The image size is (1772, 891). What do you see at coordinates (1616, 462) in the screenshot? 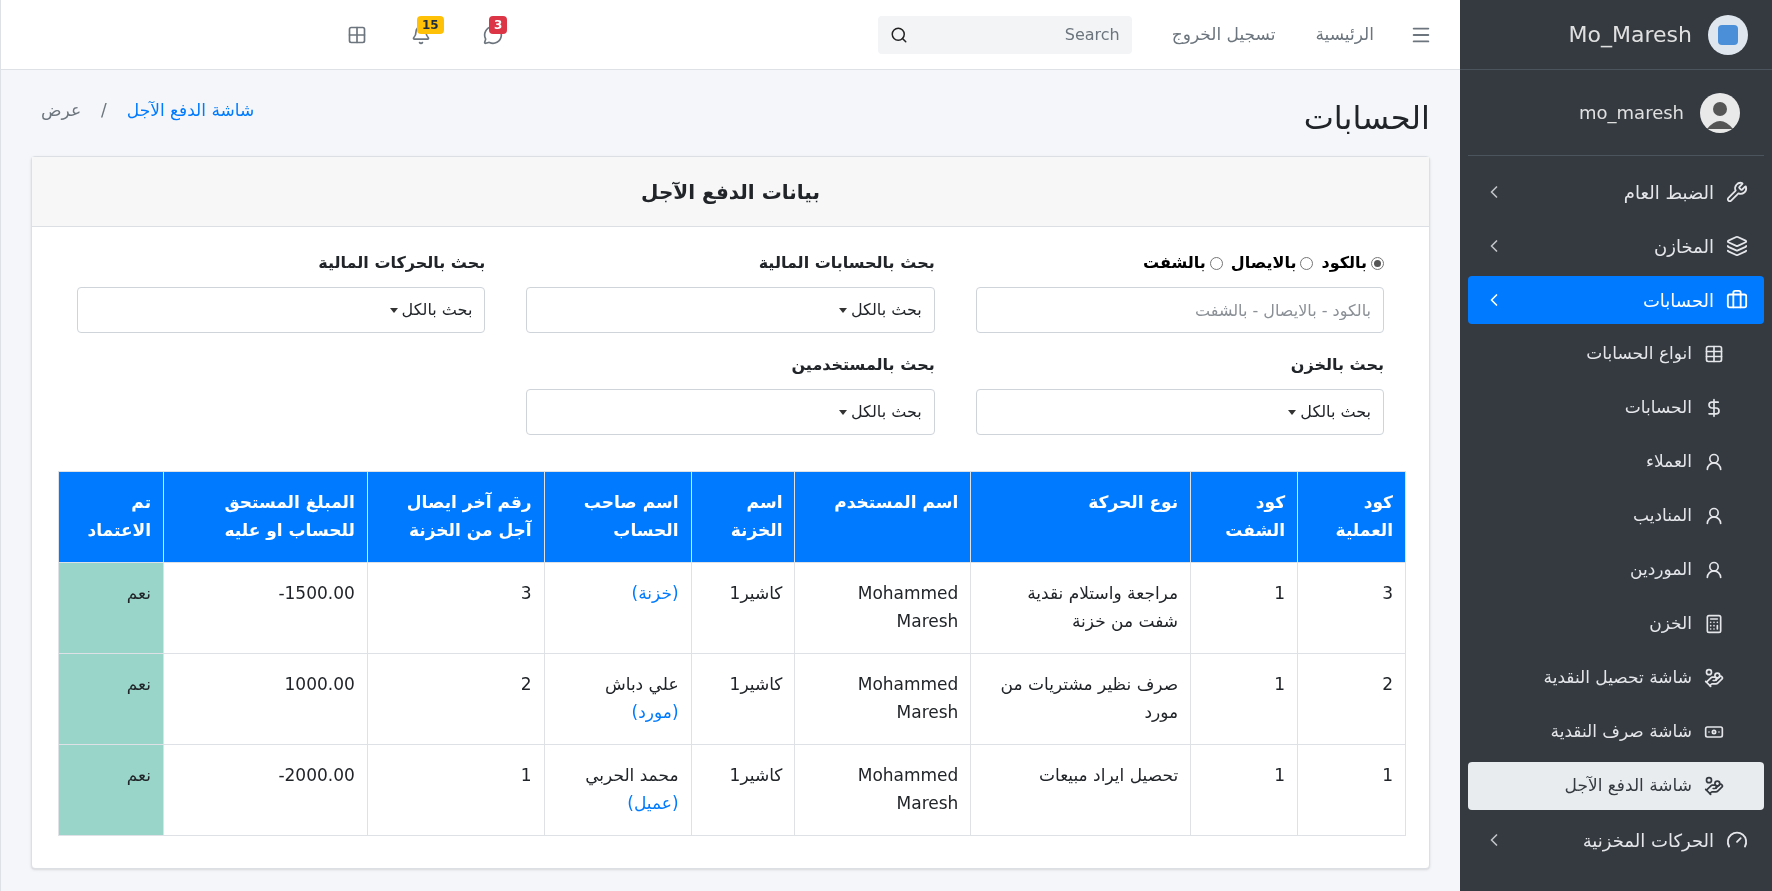
I see `nav-subitem: العملاء` at bounding box center [1616, 462].